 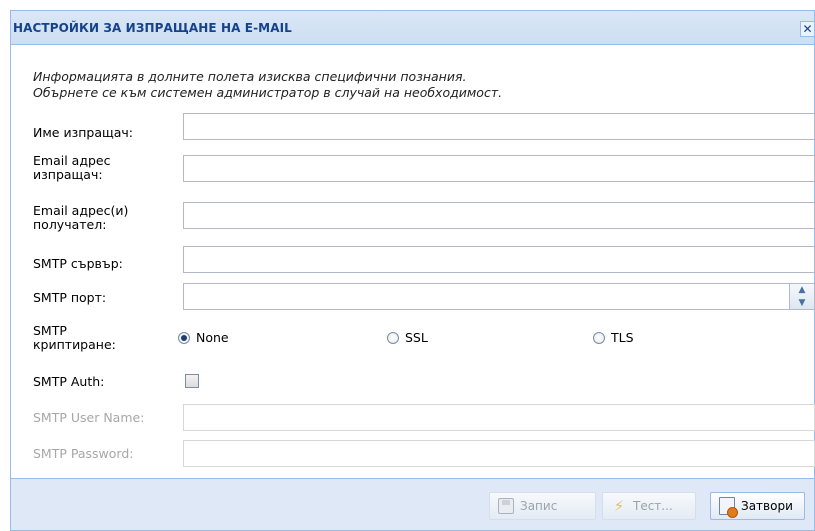 What do you see at coordinates (622, 337) in the screenshot?
I see `radio-tls-label: TLS` at bounding box center [622, 337].